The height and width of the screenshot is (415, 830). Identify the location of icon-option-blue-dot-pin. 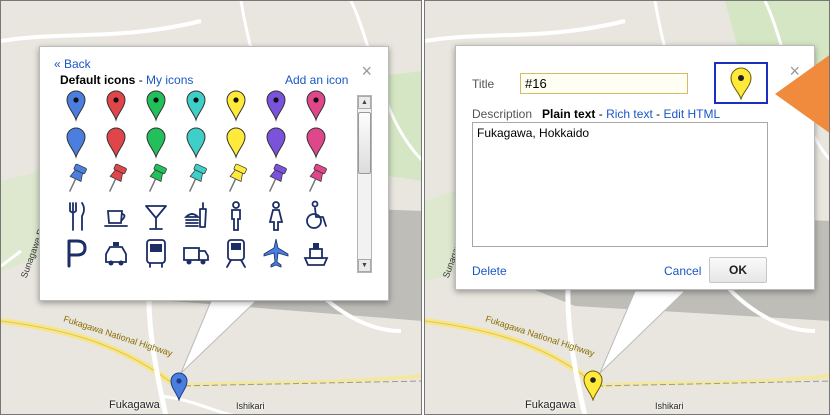
(76, 105).